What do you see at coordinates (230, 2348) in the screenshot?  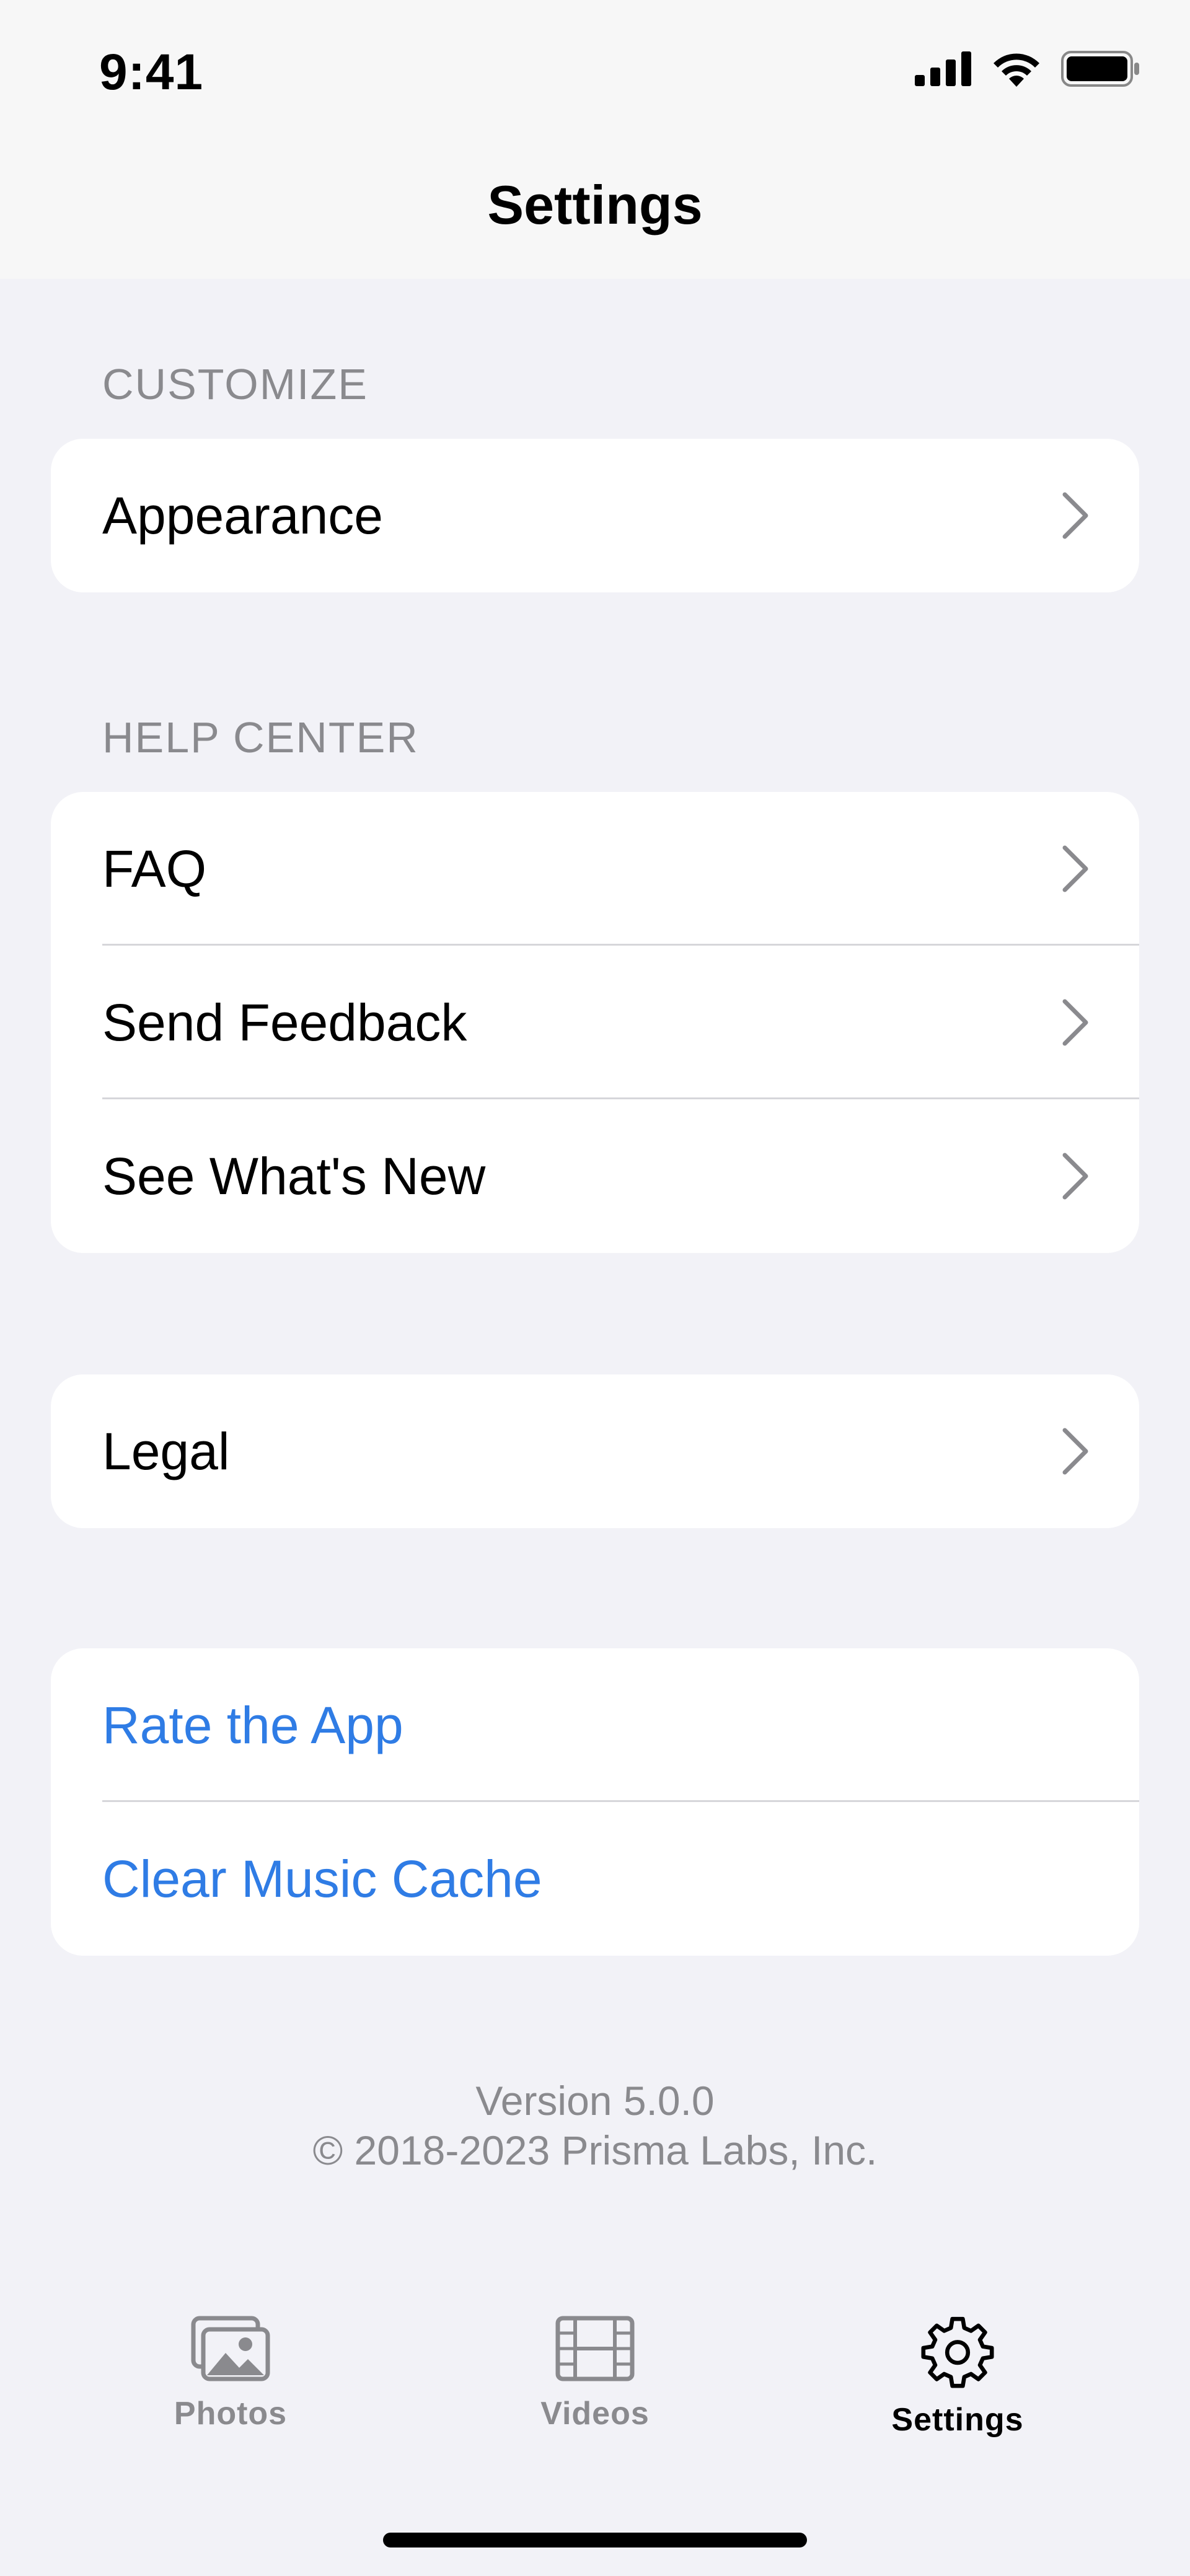 I see `photos-icon` at bounding box center [230, 2348].